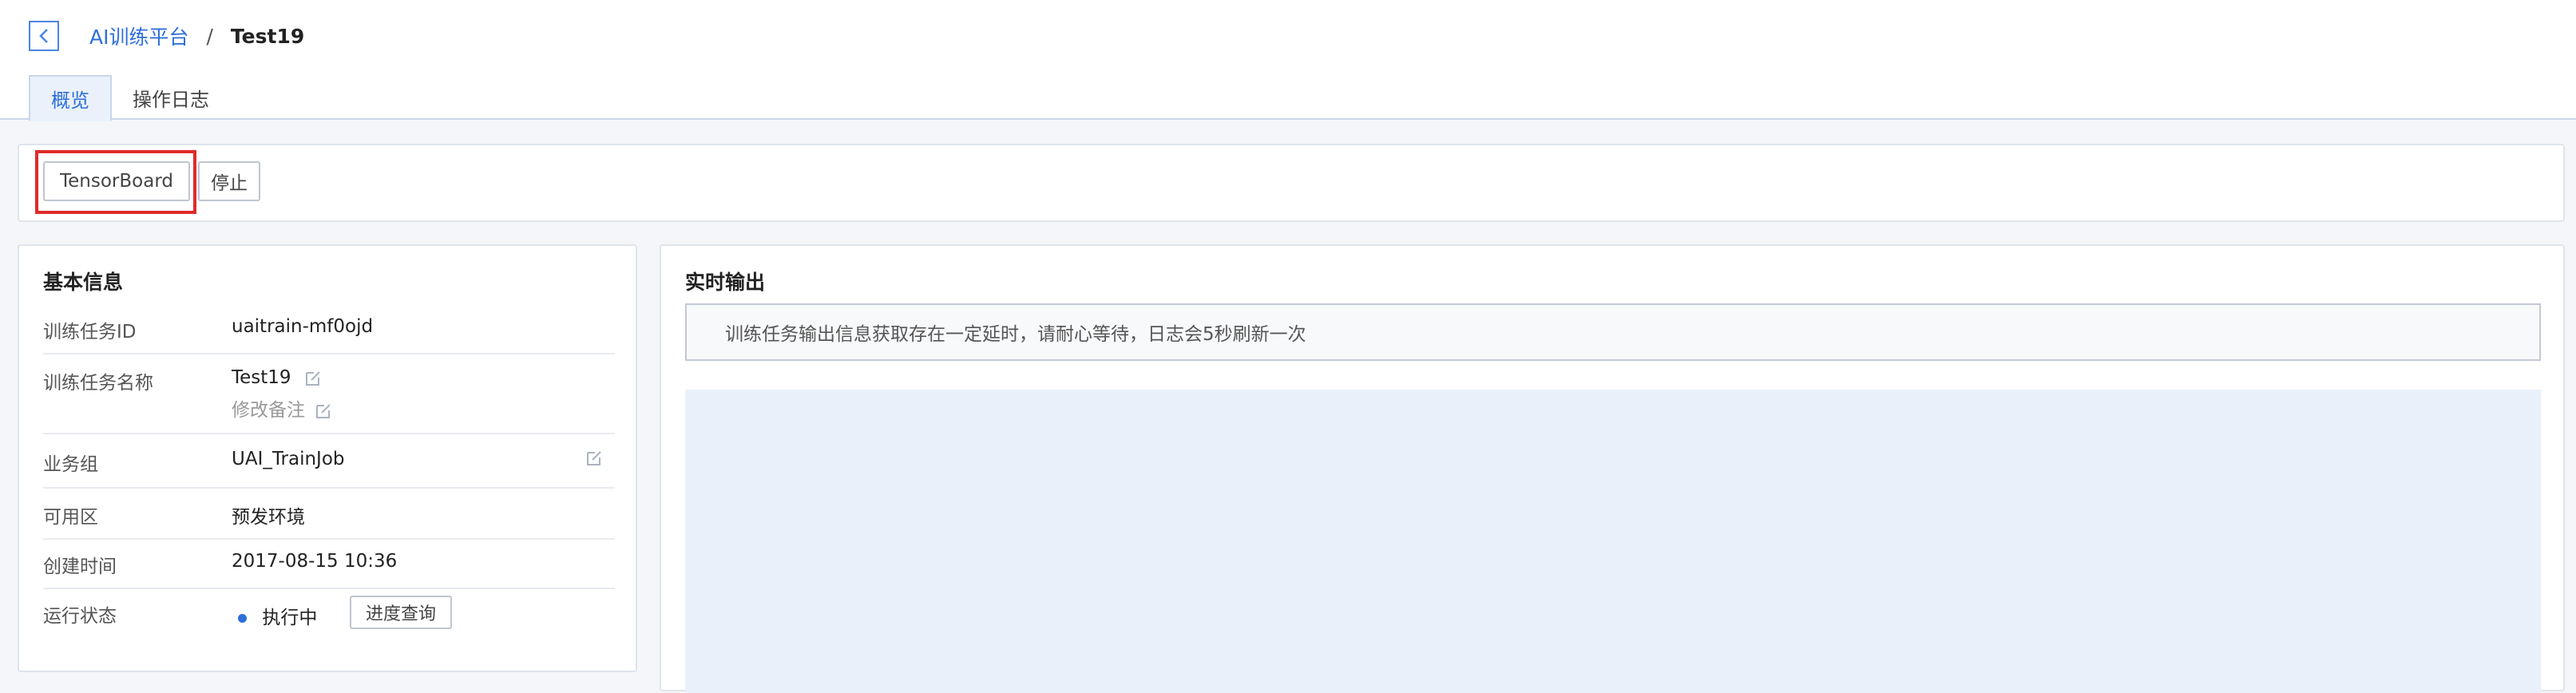 The width and height of the screenshot is (2576, 693). I want to click on back-button, so click(44, 36).